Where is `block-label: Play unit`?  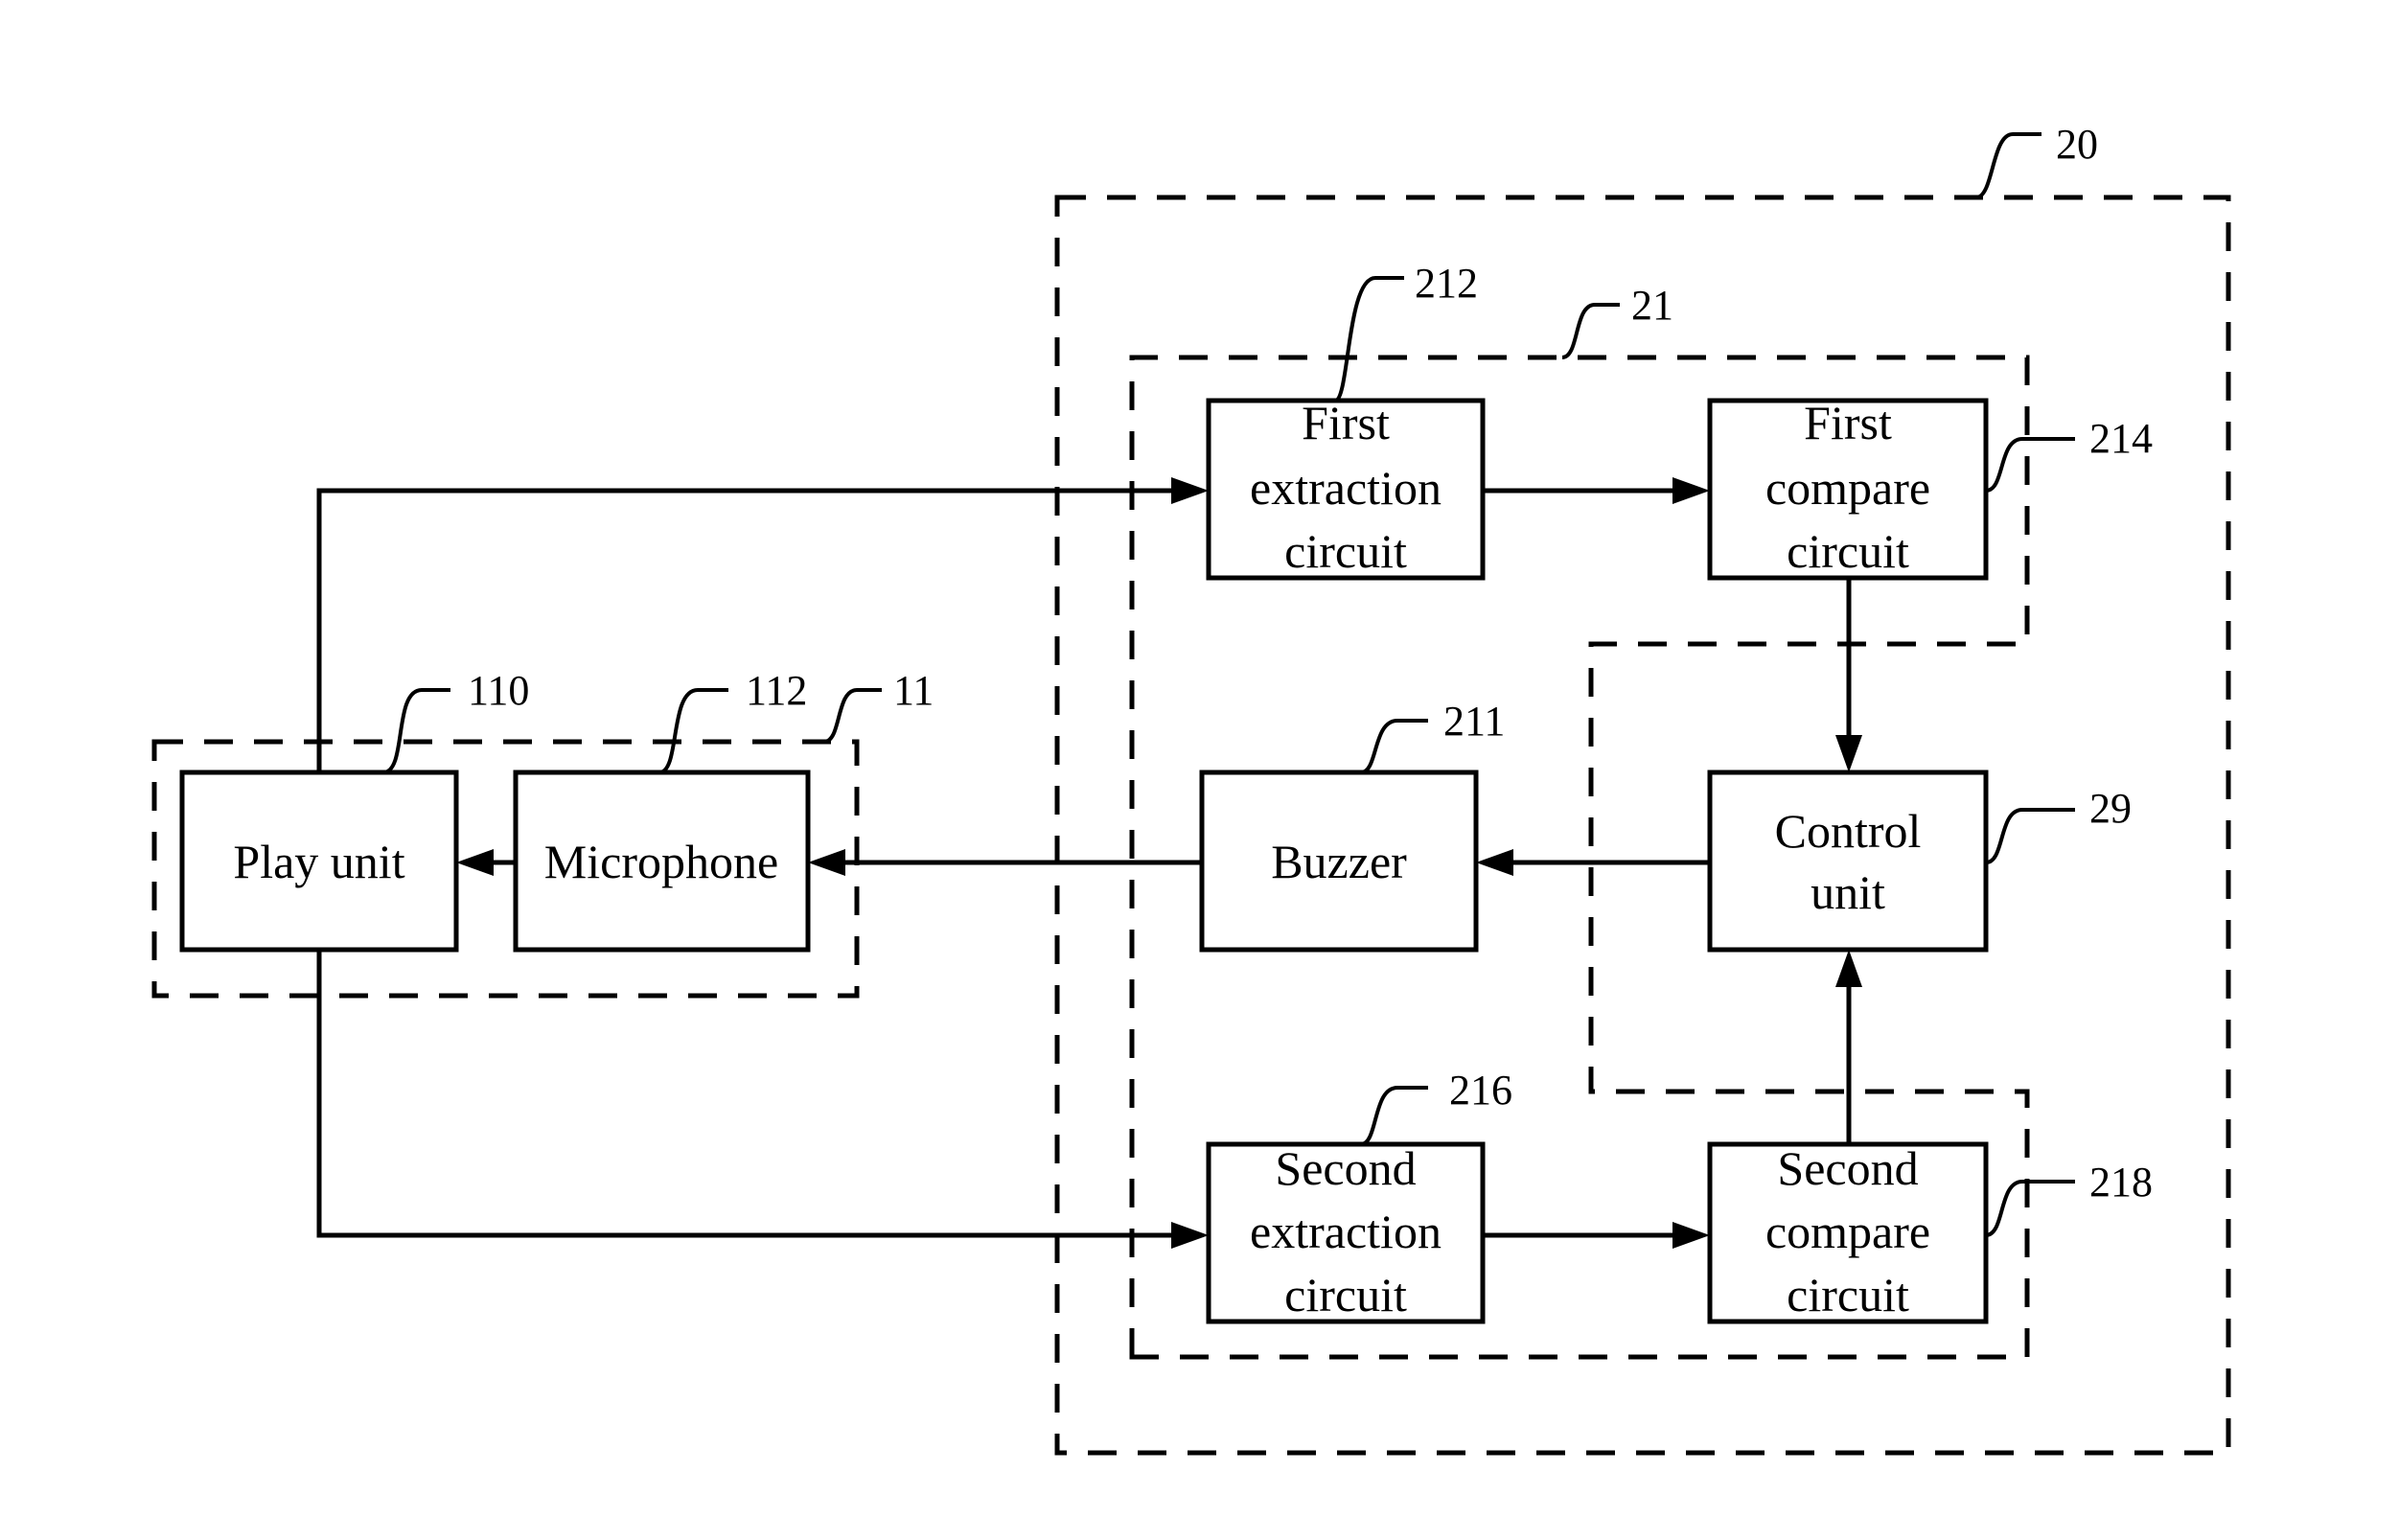
block-label: Play unit is located at coordinates (319, 861).